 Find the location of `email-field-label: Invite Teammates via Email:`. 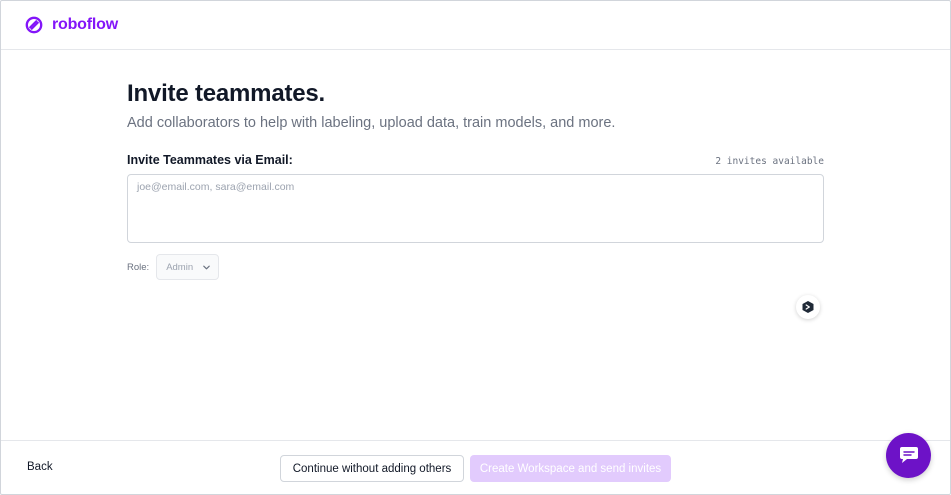

email-field-label: Invite Teammates via Email: is located at coordinates (210, 160).